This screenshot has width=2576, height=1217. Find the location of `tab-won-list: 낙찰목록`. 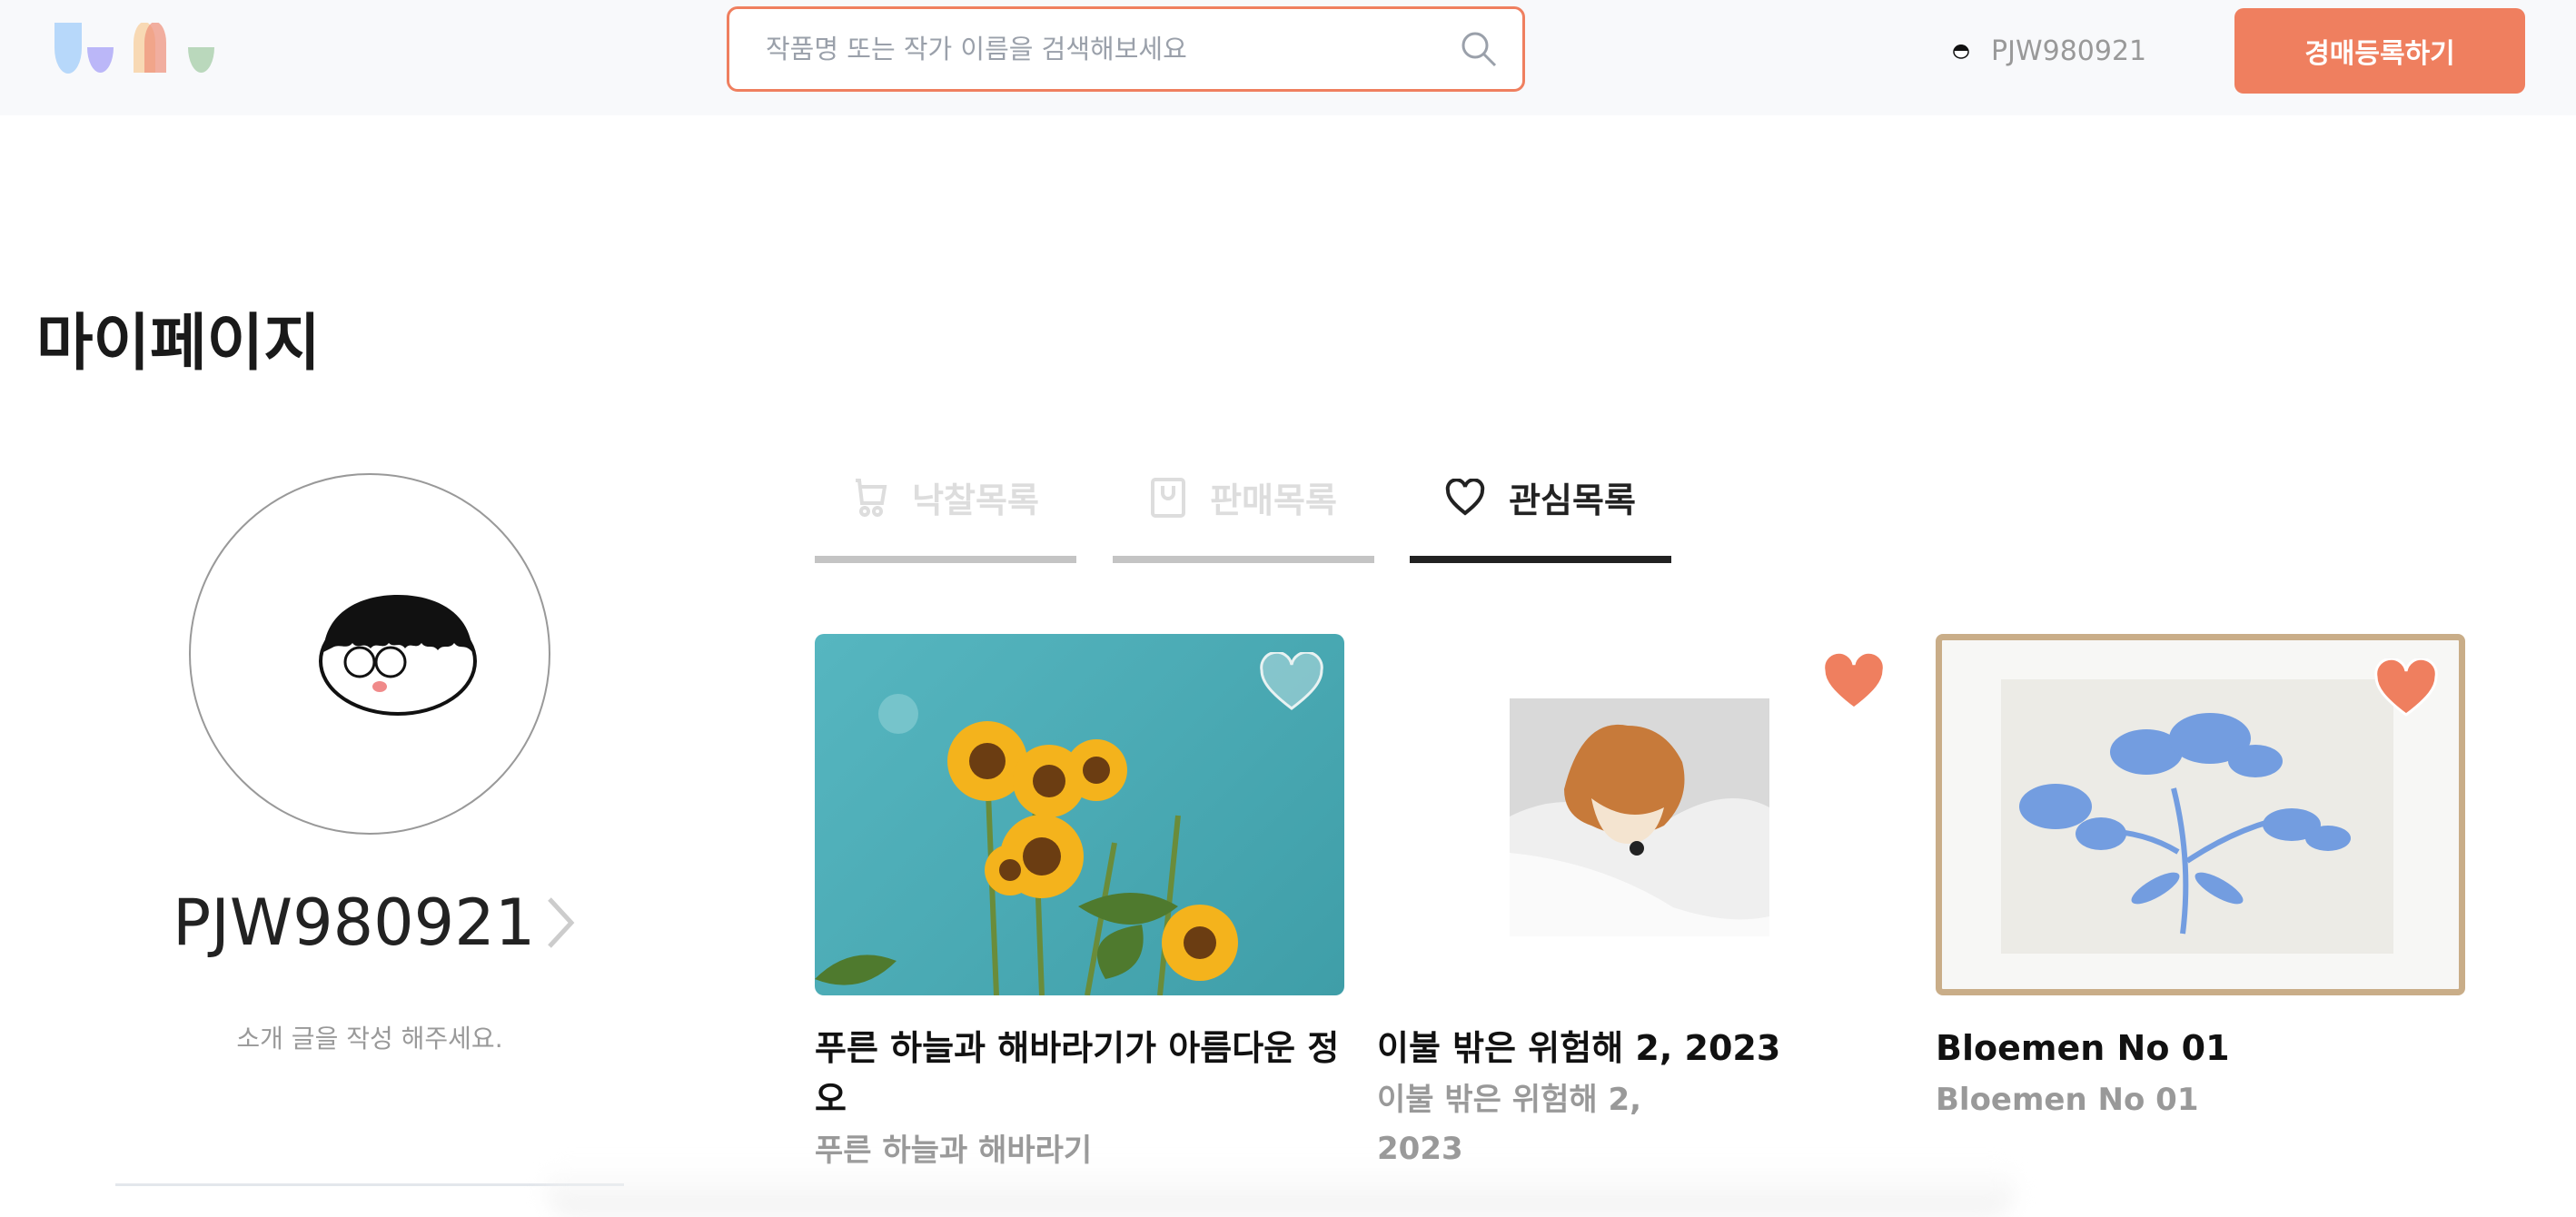

tab-won-list: 낙찰목록 is located at coordinates (945, 513).